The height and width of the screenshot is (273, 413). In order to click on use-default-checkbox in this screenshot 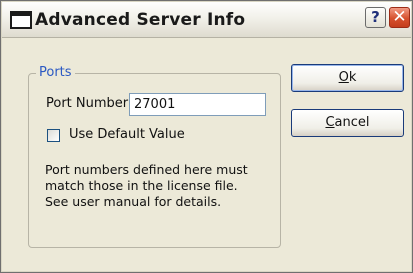, I will do `click(53, 135)`.